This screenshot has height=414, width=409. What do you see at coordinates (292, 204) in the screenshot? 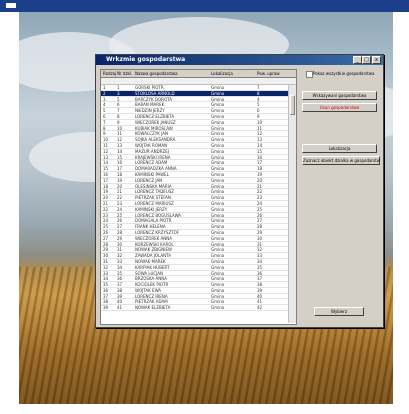
I see `vertical-scrollbar` at bounding box center [292, 204].